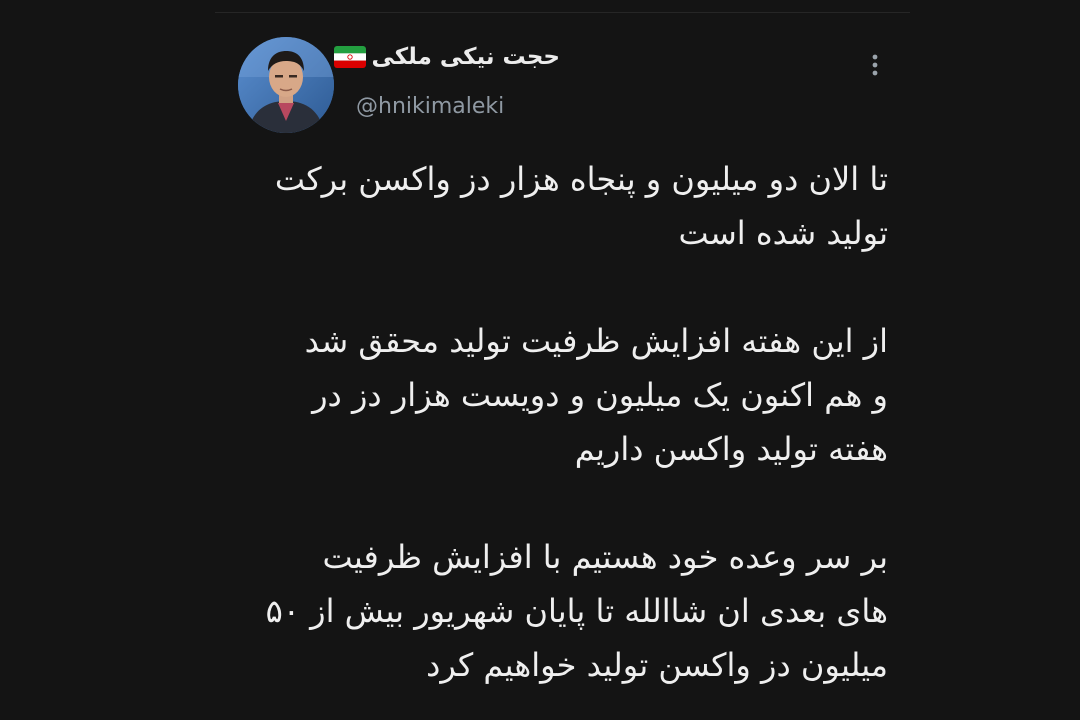  I want to click on top-divider, so click(562, 12).